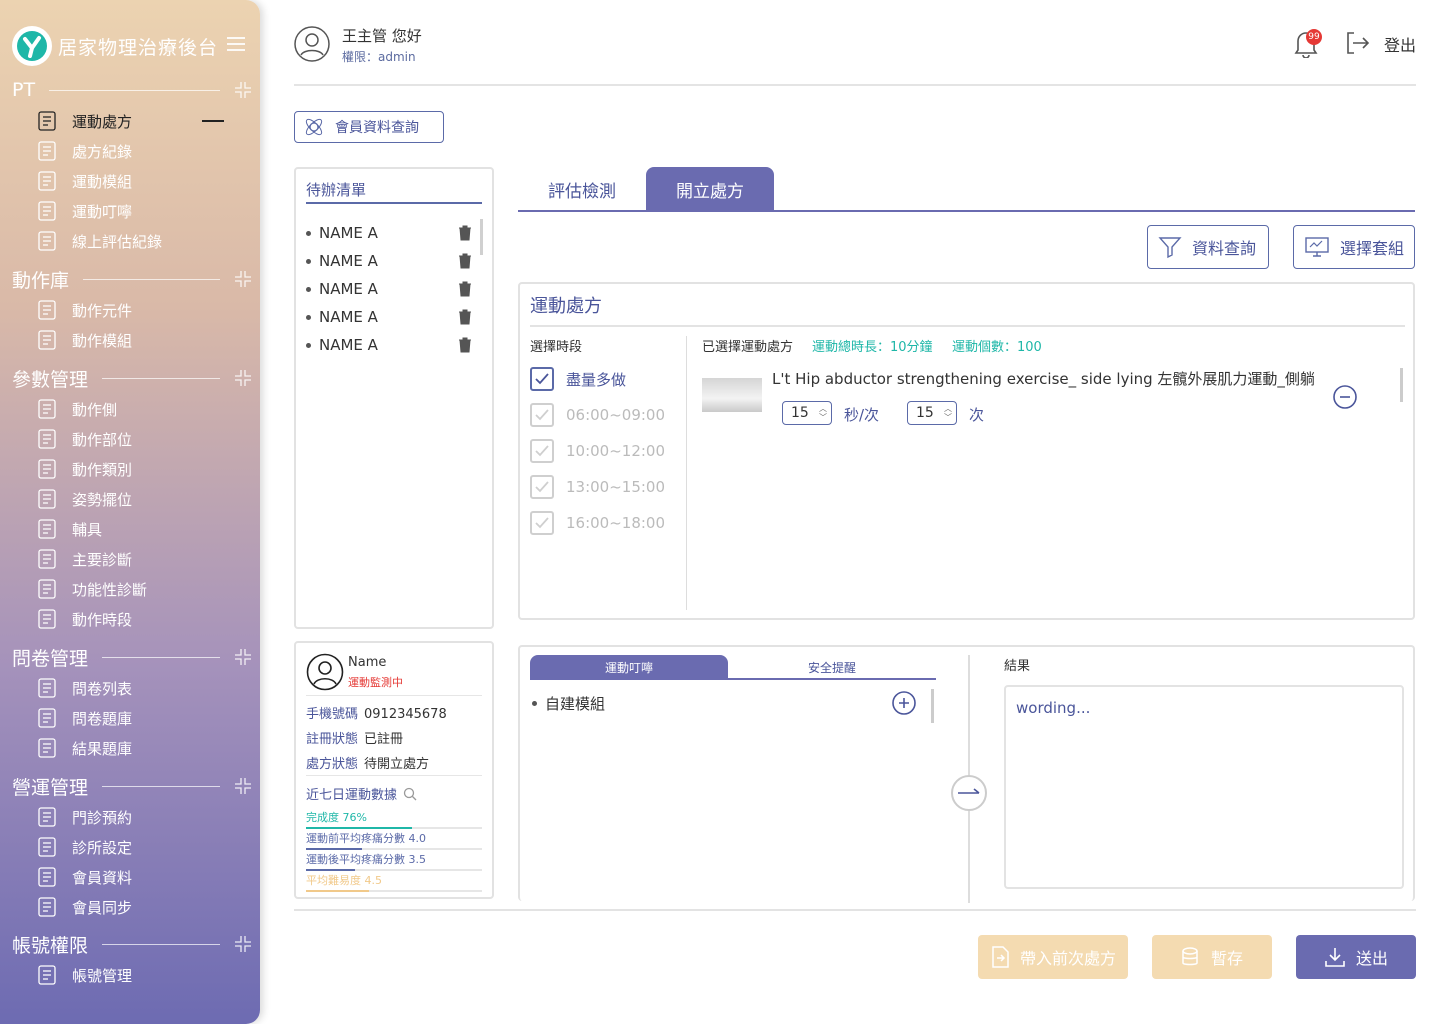 This screenshot has height=1024, width=1440. I want to click on member-register-row: 註冊狀態 已註冊, so click(354, 737).